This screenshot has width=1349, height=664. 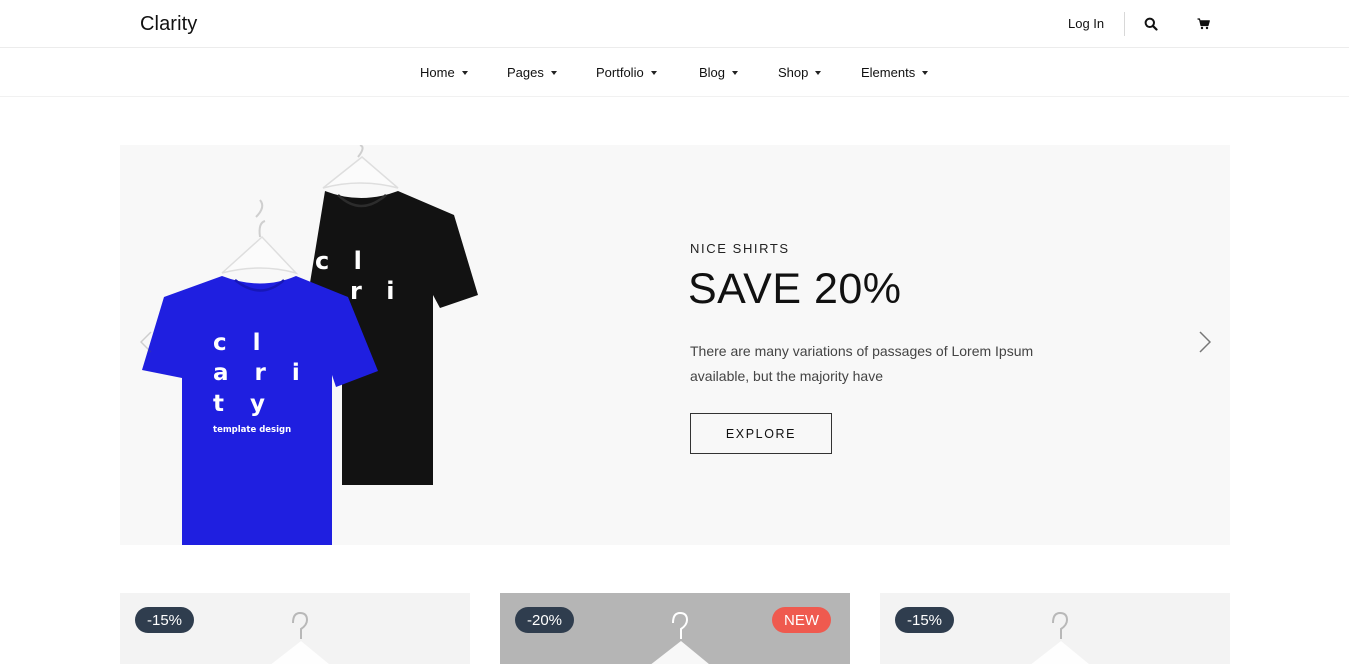 What do you see at coordinates (712, 72) in the screenshot?
I see `nav-item-label: Blog` at bounding box center [712, 72].